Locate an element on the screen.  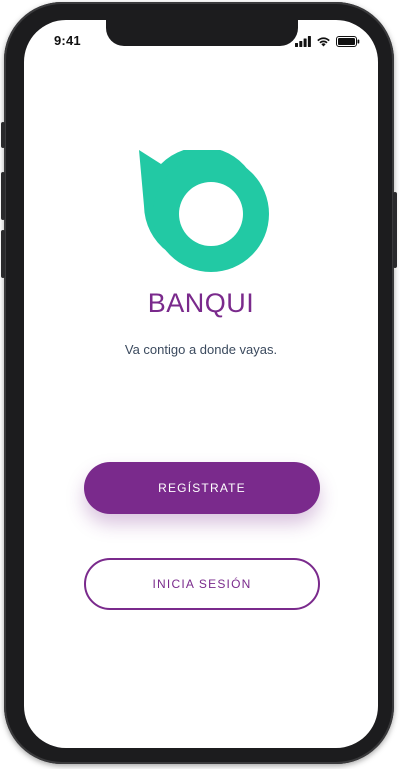
banqui-logo-icon is located at coordinates (210, 209).